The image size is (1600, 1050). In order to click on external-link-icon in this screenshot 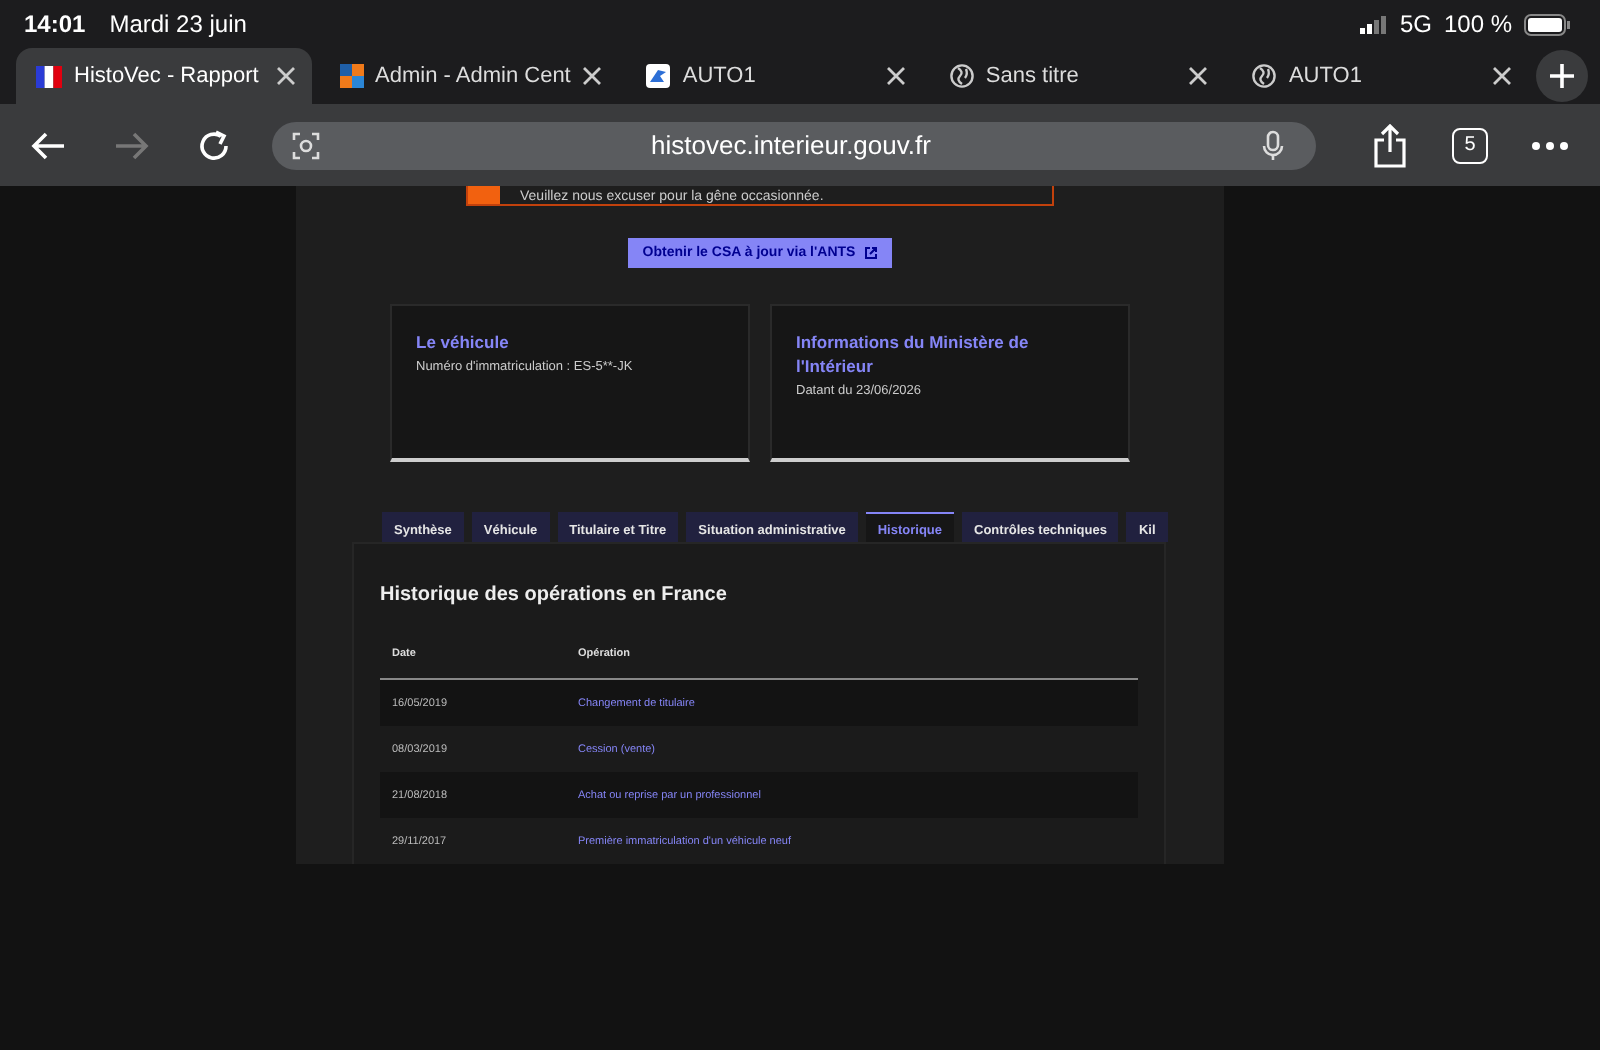, I will do `click(870, 253)`.